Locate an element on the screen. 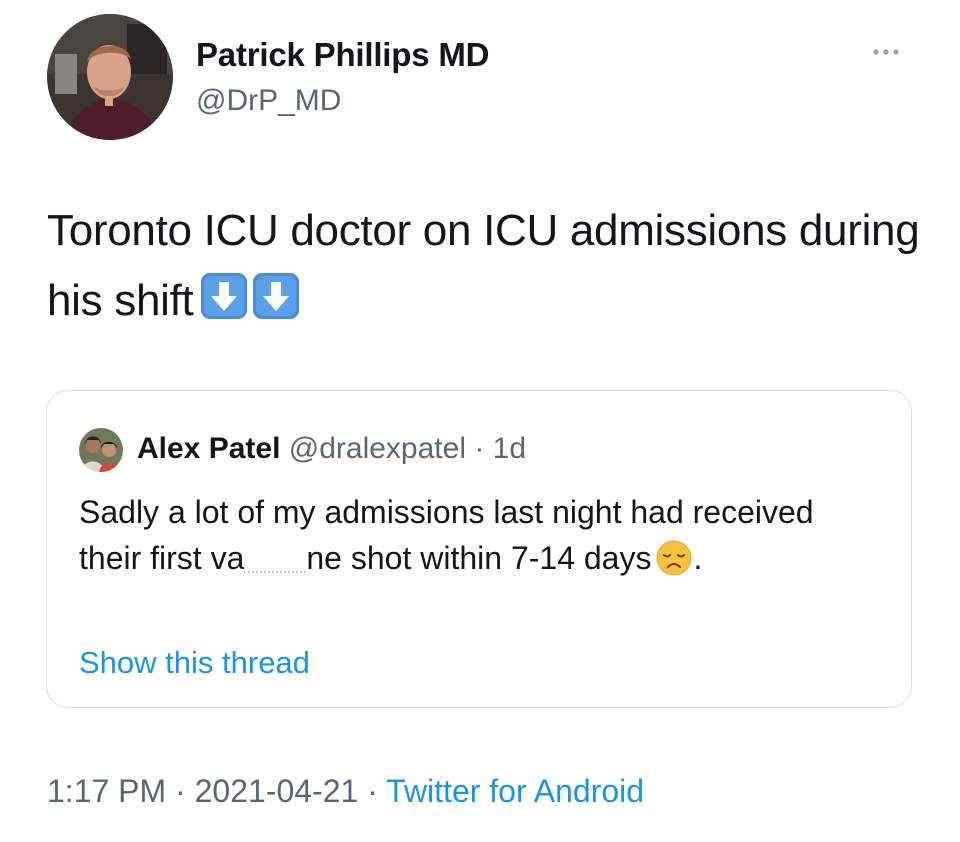 Image resolution: width=960 pixels, height=842 pixels. quoted-author-avatar is located at coordinates (101, 450).